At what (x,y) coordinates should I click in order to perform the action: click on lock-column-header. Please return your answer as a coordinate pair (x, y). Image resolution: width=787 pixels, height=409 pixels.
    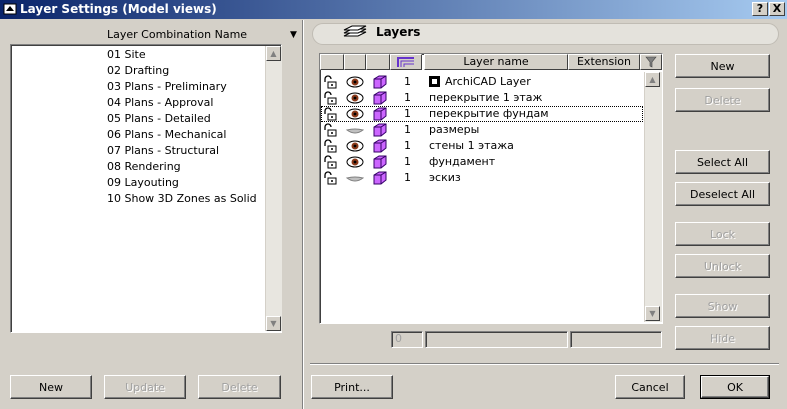
    Looking at the image, I should click on (332, 62).